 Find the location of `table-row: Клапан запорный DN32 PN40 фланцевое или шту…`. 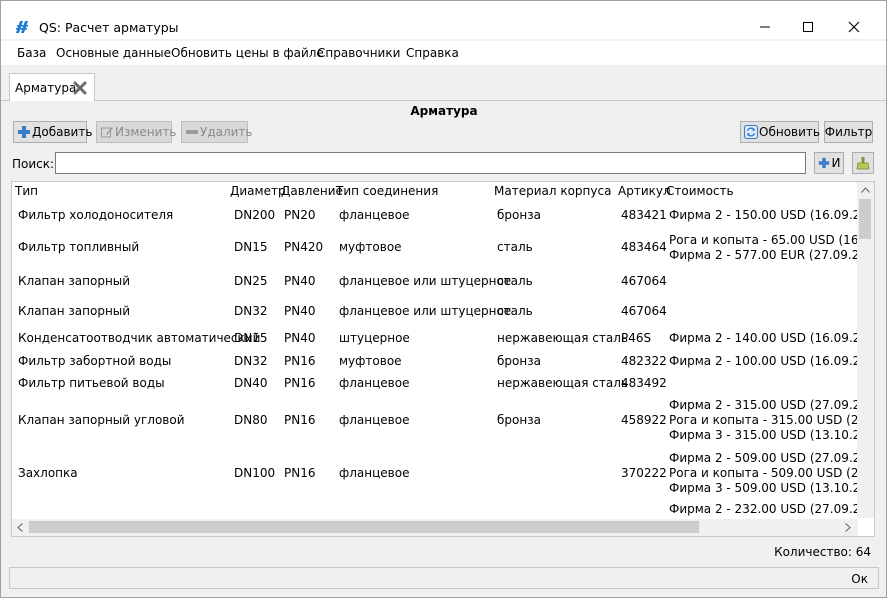

table-row: Клапан запорный DN32 PN40 фланцевое или шту… is located at coordinates (435, 311).